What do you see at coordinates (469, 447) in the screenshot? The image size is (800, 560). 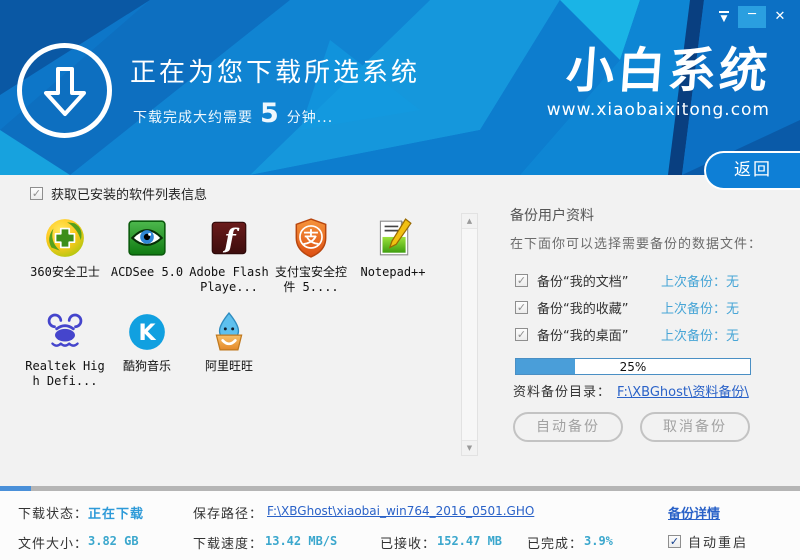 I see `scroll-down-icon: ▼` at bounding box center [469, 447].